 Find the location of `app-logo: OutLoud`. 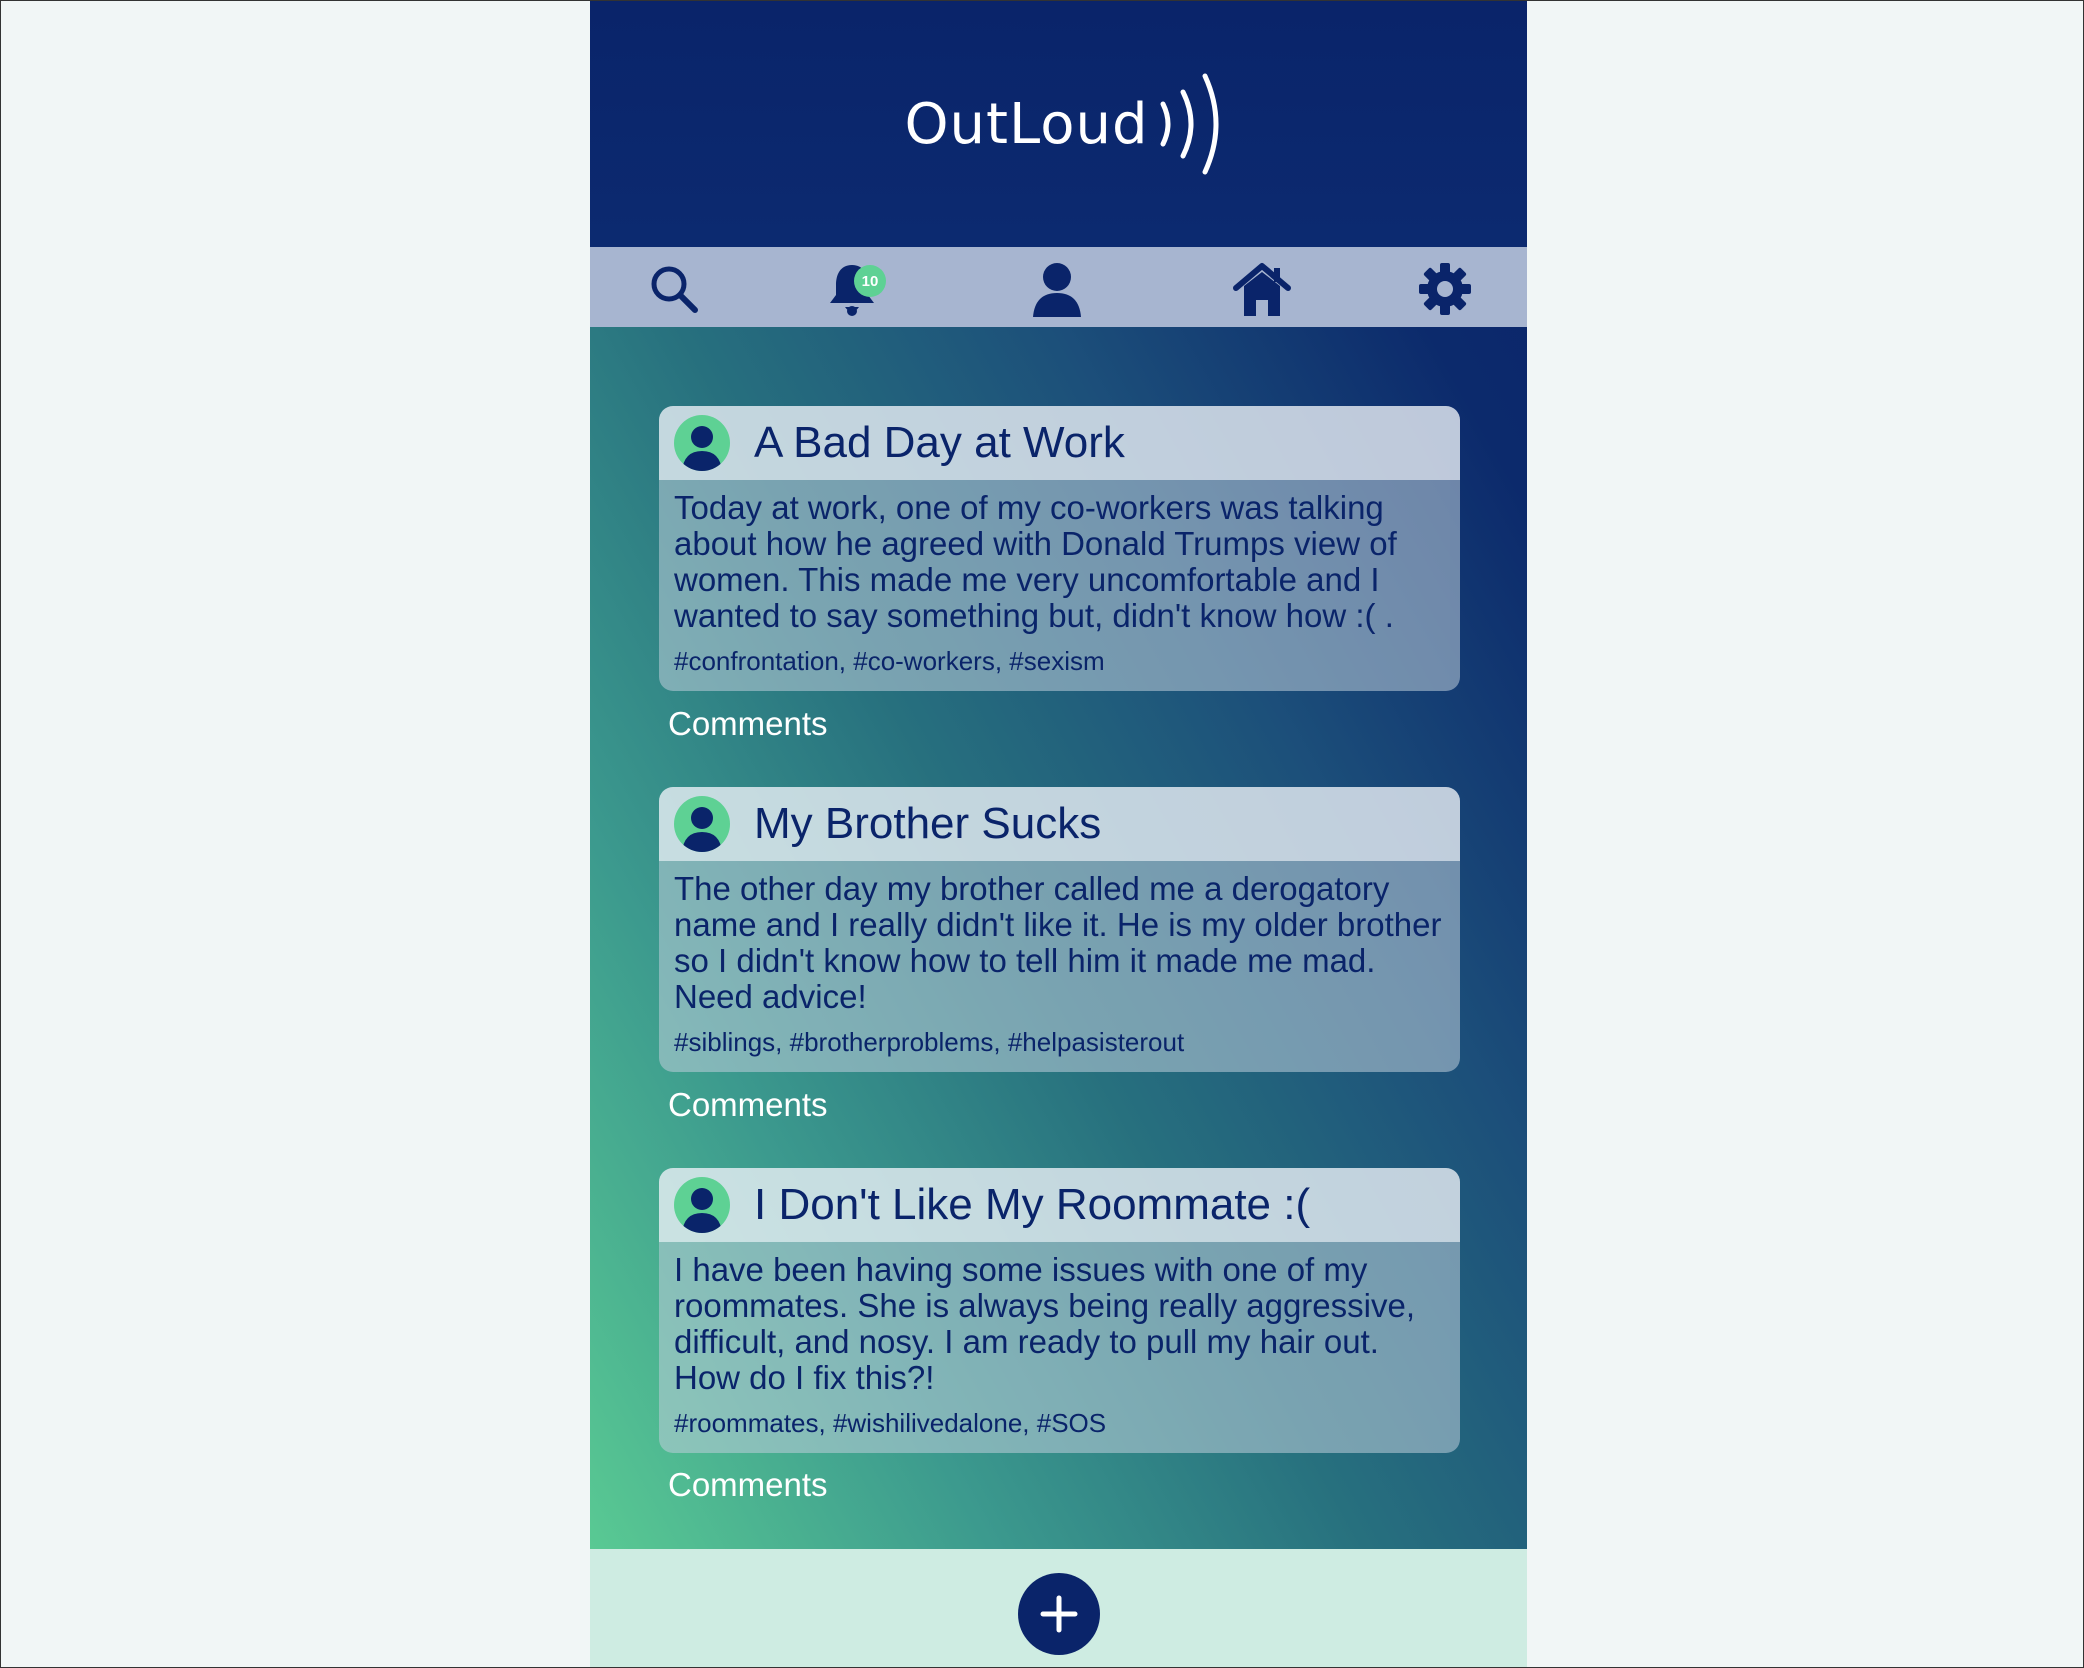

app-logo: OutLoud is located at coordinates (1068, 124).